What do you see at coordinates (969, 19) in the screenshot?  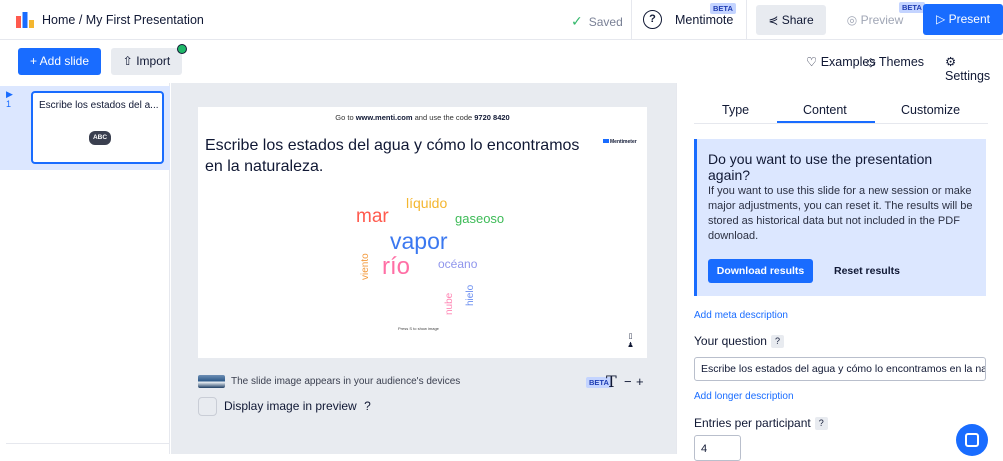 I see `present-label: Present` at bounding box center [969, 19].